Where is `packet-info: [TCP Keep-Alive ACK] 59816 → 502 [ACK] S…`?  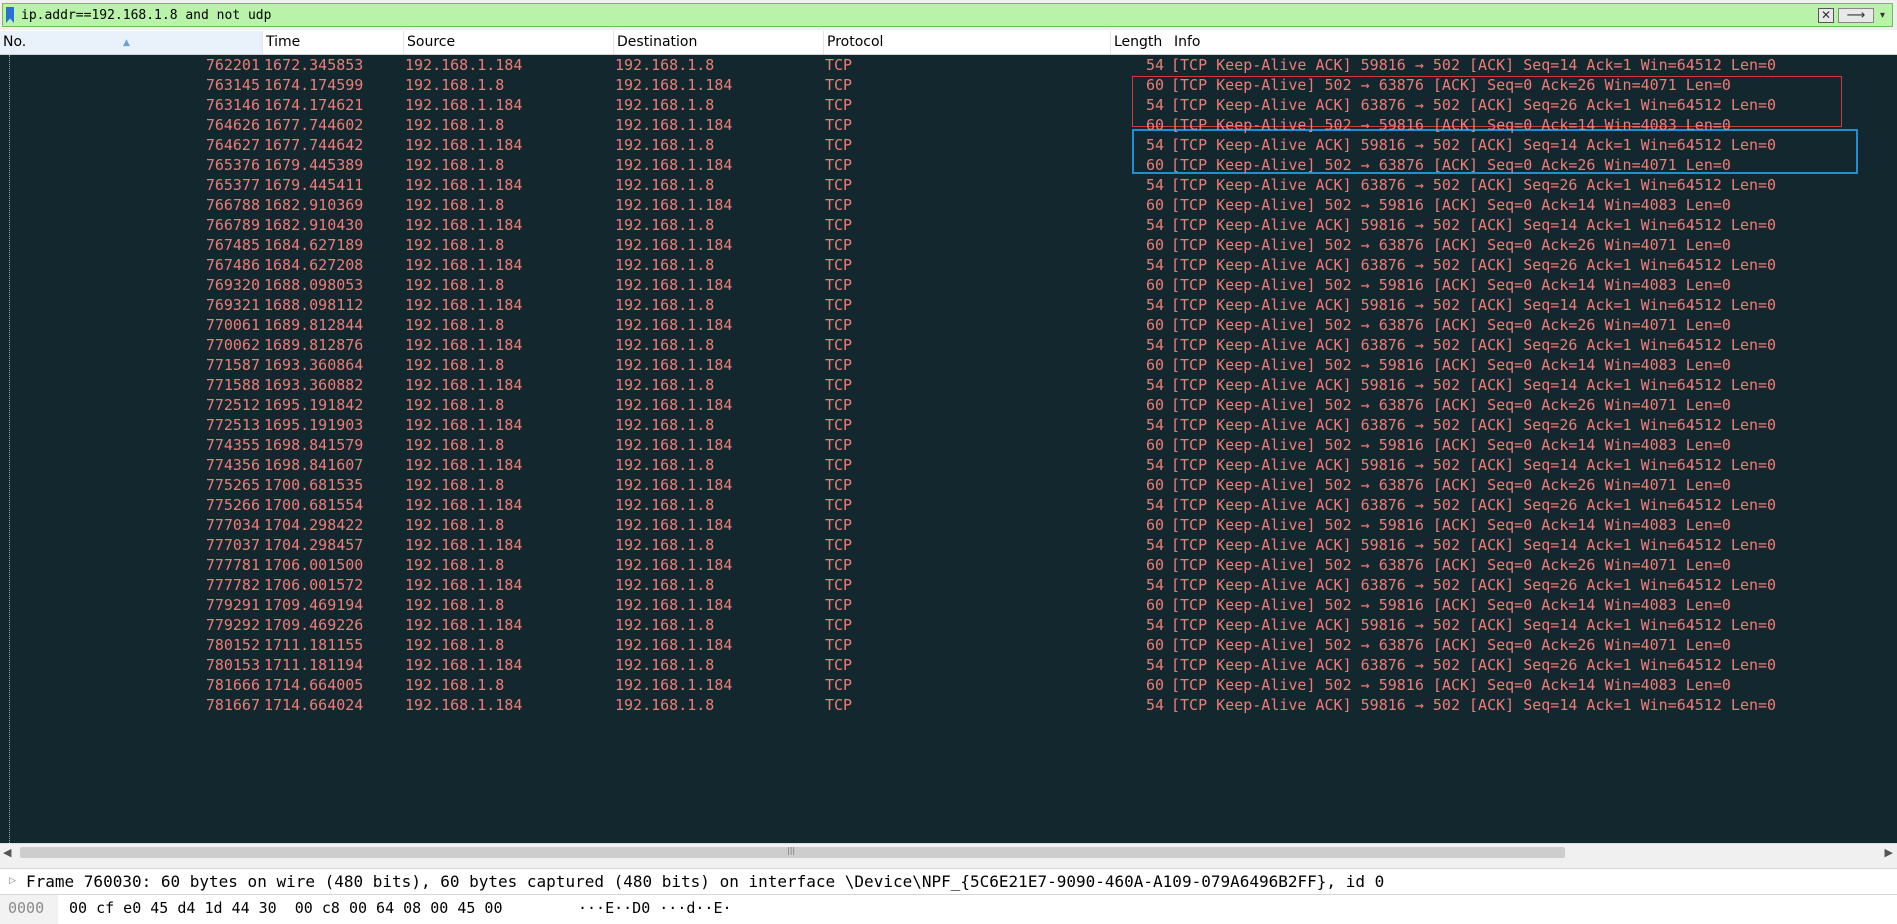 packet-info: [TCP Keep-Alive ACK] 59816 → 502 [ACK] S… is located at coordinates (1474, 705).